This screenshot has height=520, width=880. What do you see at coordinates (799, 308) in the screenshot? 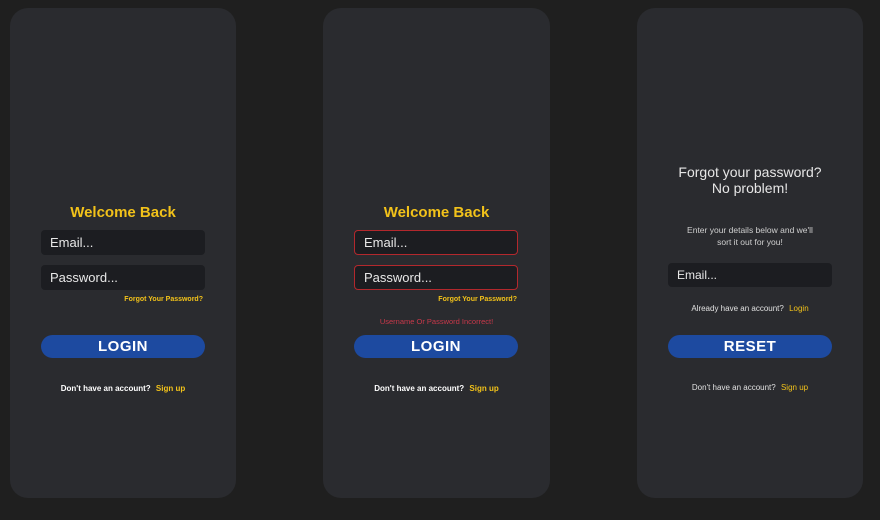
I see `login-link: Login` at bounding box center [799, 308].